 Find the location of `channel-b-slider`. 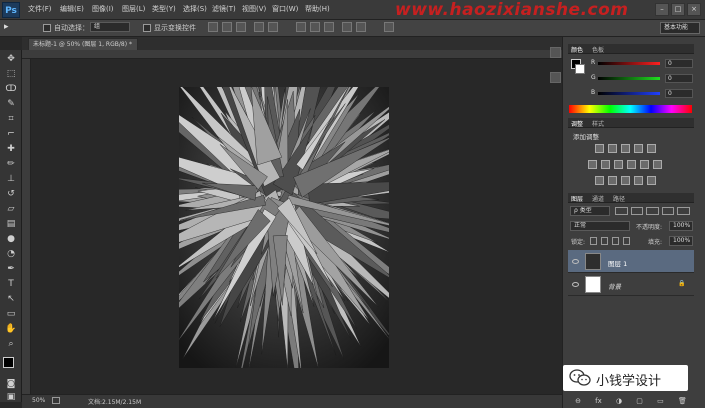

channel-b-slider is located at coordinates (629, 93).